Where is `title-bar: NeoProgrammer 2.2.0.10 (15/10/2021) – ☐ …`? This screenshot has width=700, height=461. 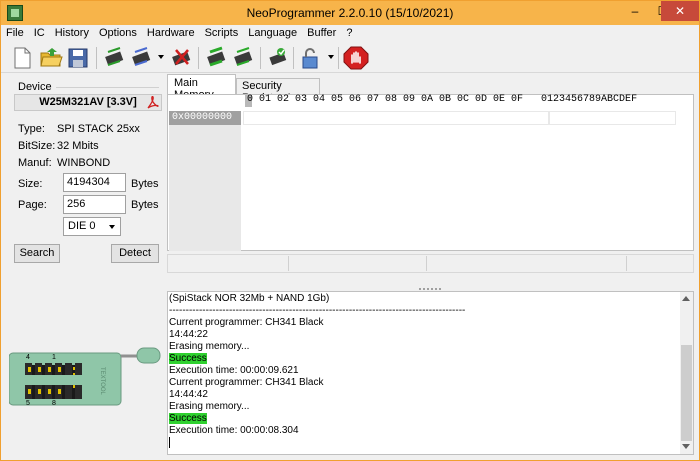
title-bar: NeoProgrammer 2.2.0.10 (15/10/2021) – ☐ … is located at coordinates (350, 13).